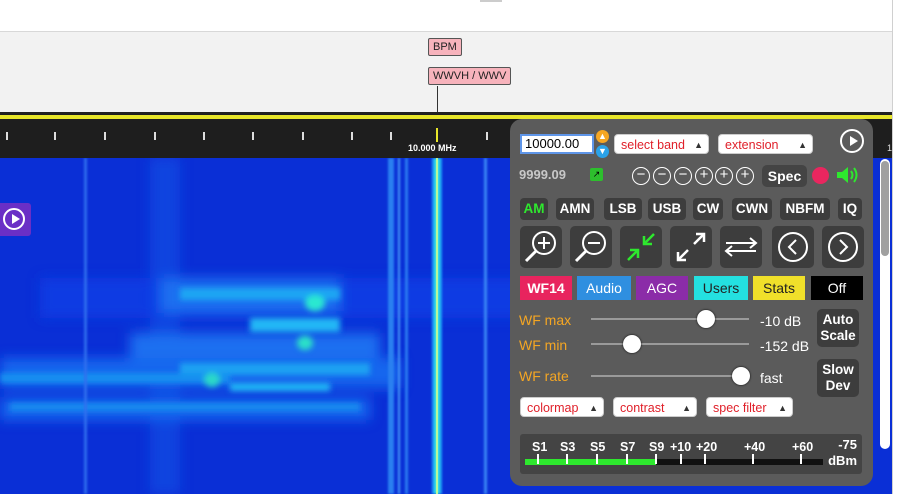  What do you see at coordinates (596, 174) in the screenshot?
I see `external-link-icon: ↗` at bounding box center [596, 174].